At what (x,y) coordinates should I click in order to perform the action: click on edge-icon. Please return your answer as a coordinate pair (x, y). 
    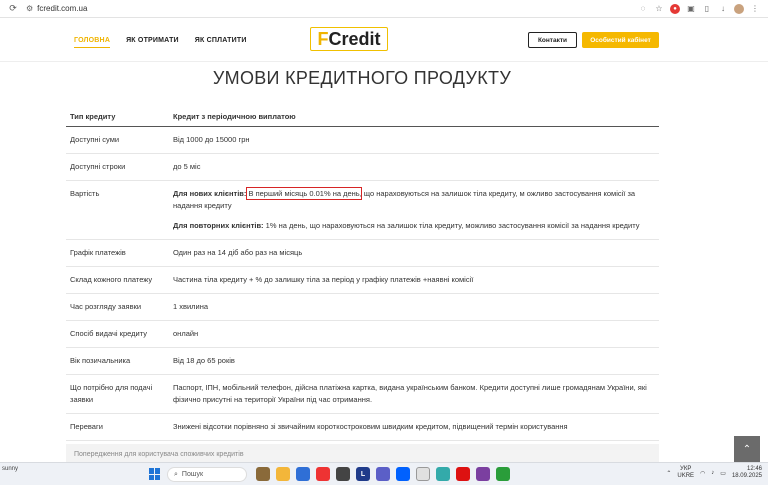
    Looking at the image, I should click on (303, 474).